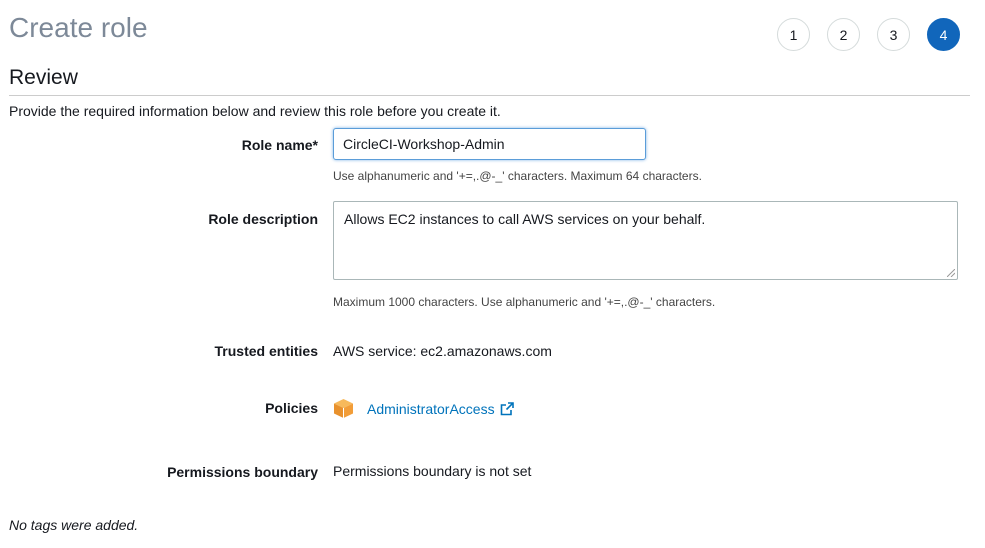 This screenshot has width=985, height=548. I want to click on trusted-entities-label: Trusted entities, so click(266, 351).